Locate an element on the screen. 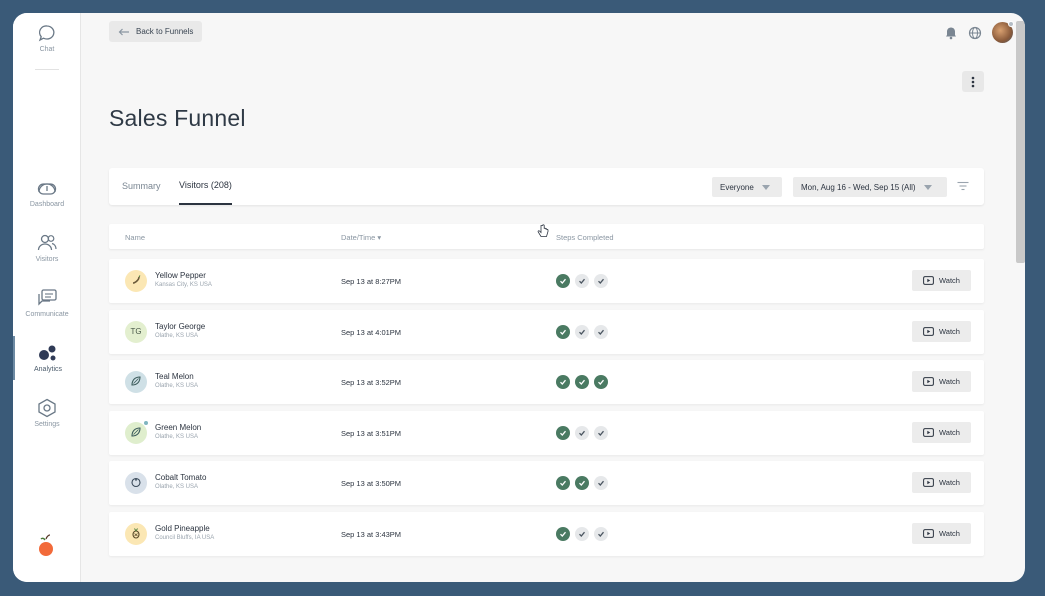  sidebar-item-visitors: Visitors is located at coordinates (47, 248).